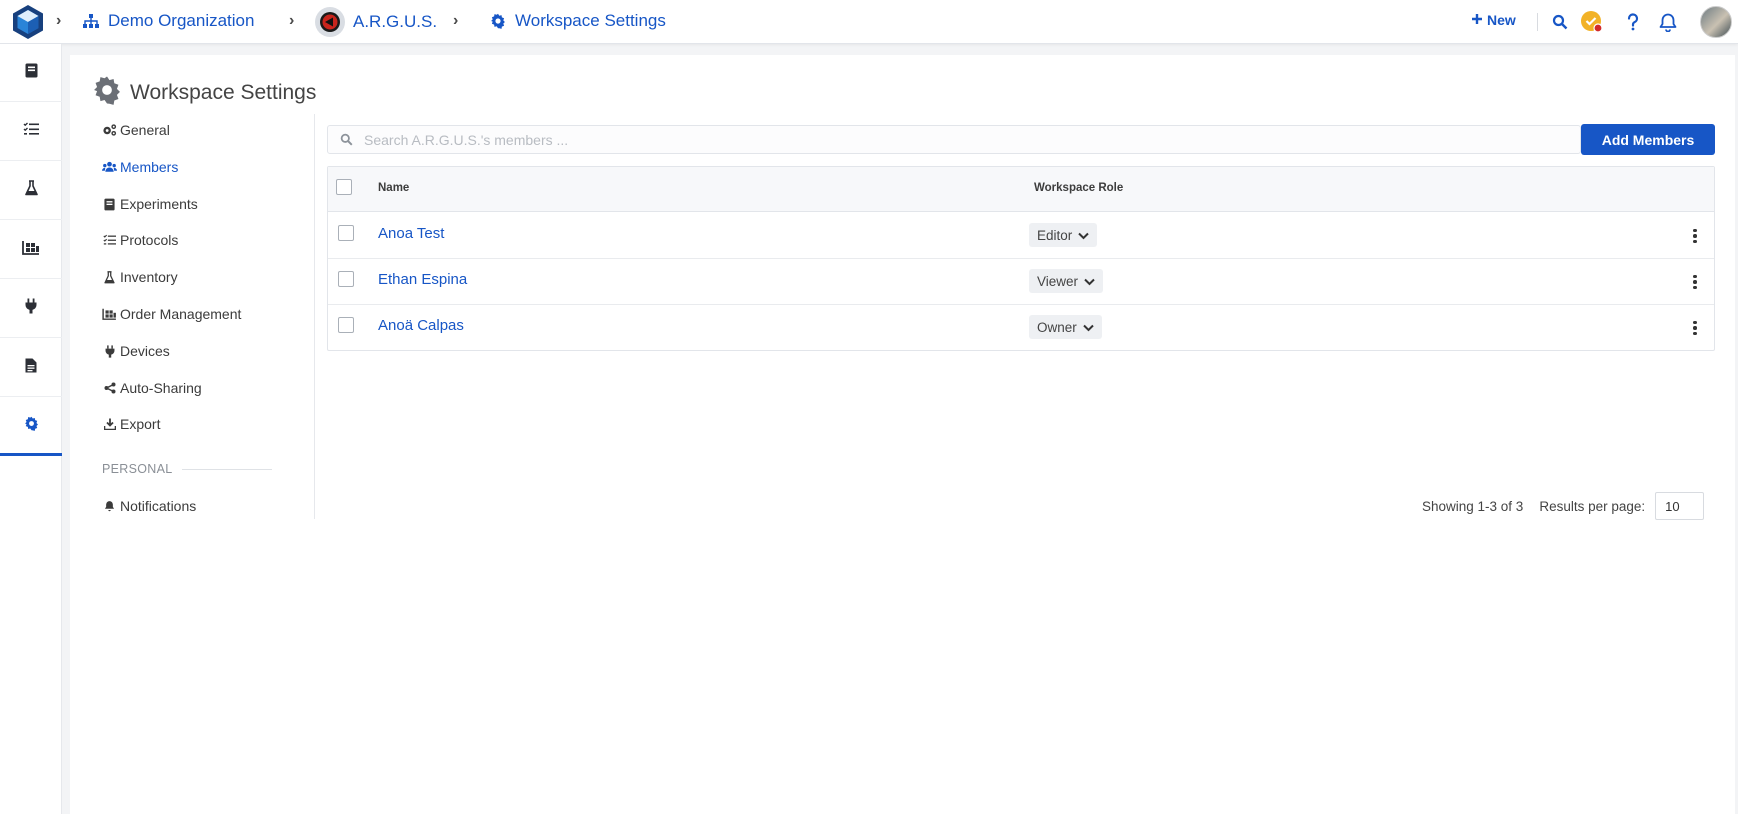 This screenshot has height=814, width=1738. Describe the element at coordinates (1021, 189) in the screenshot. I see `table-header: Name Workspace Role` at that location.